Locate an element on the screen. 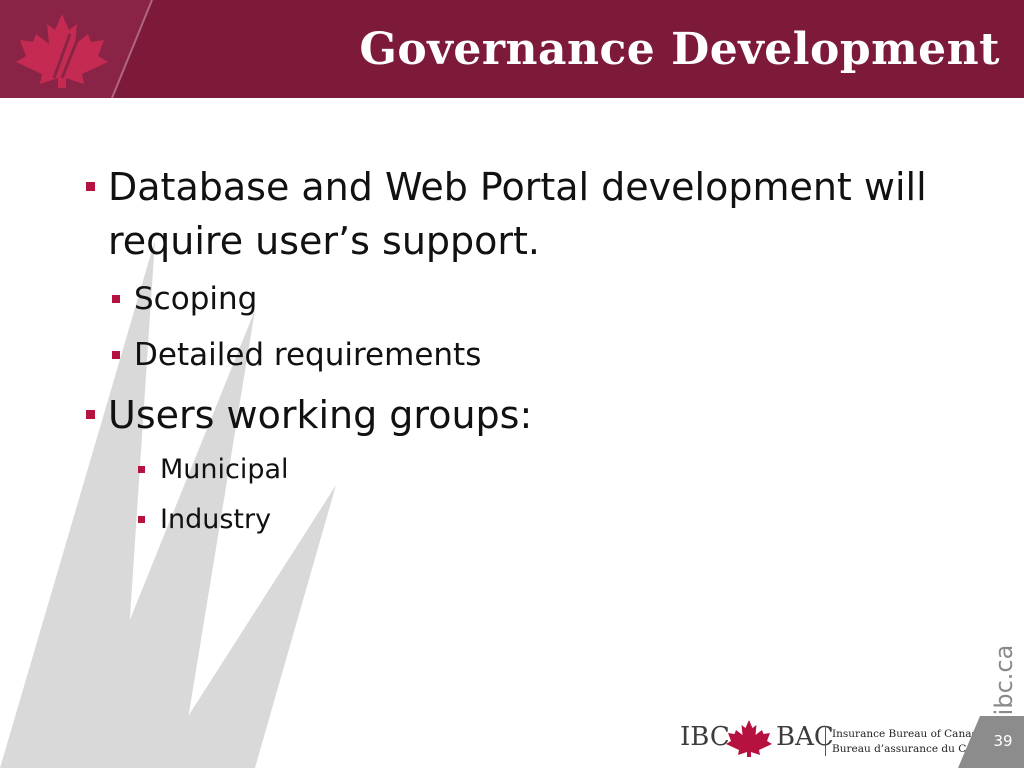 This screenshot has width=1024, height=768. bullet-text: Industry is located at coordinates (216, 519).